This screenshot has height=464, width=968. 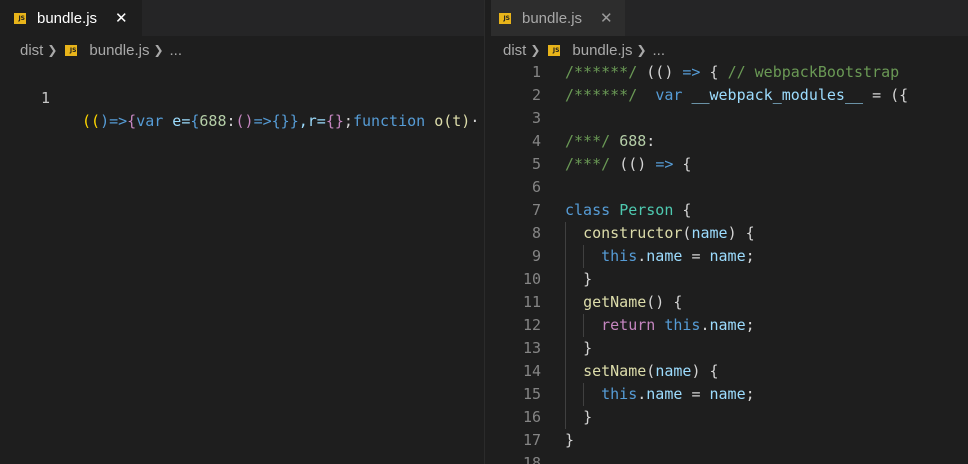 I want to click on line-number: 2, so click(x=536, y=95).